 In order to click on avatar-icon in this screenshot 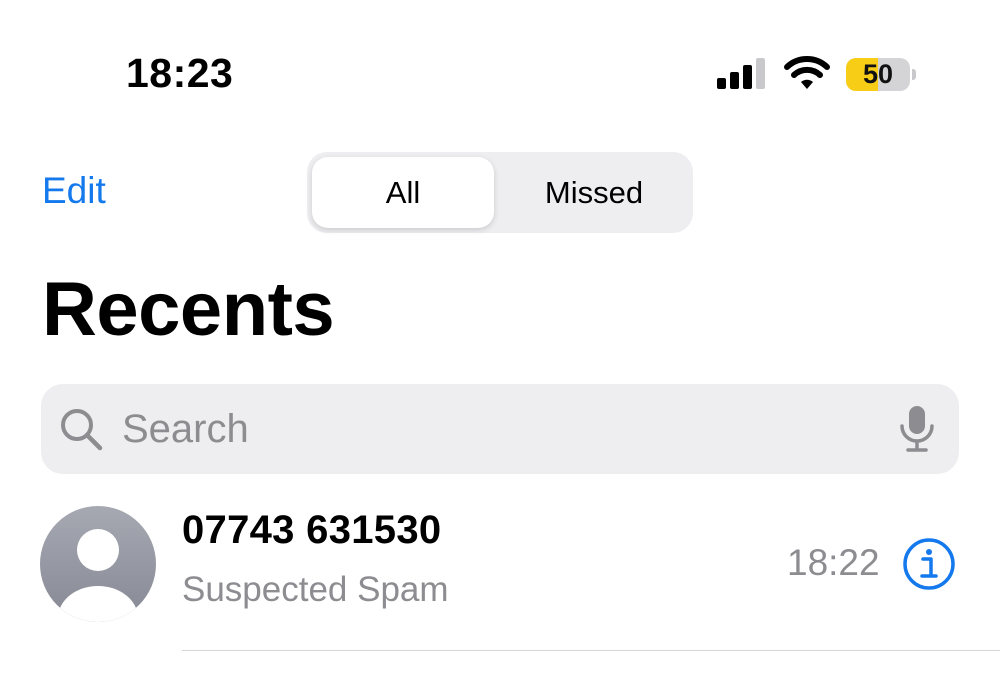, I will do `click(98, 564)`.